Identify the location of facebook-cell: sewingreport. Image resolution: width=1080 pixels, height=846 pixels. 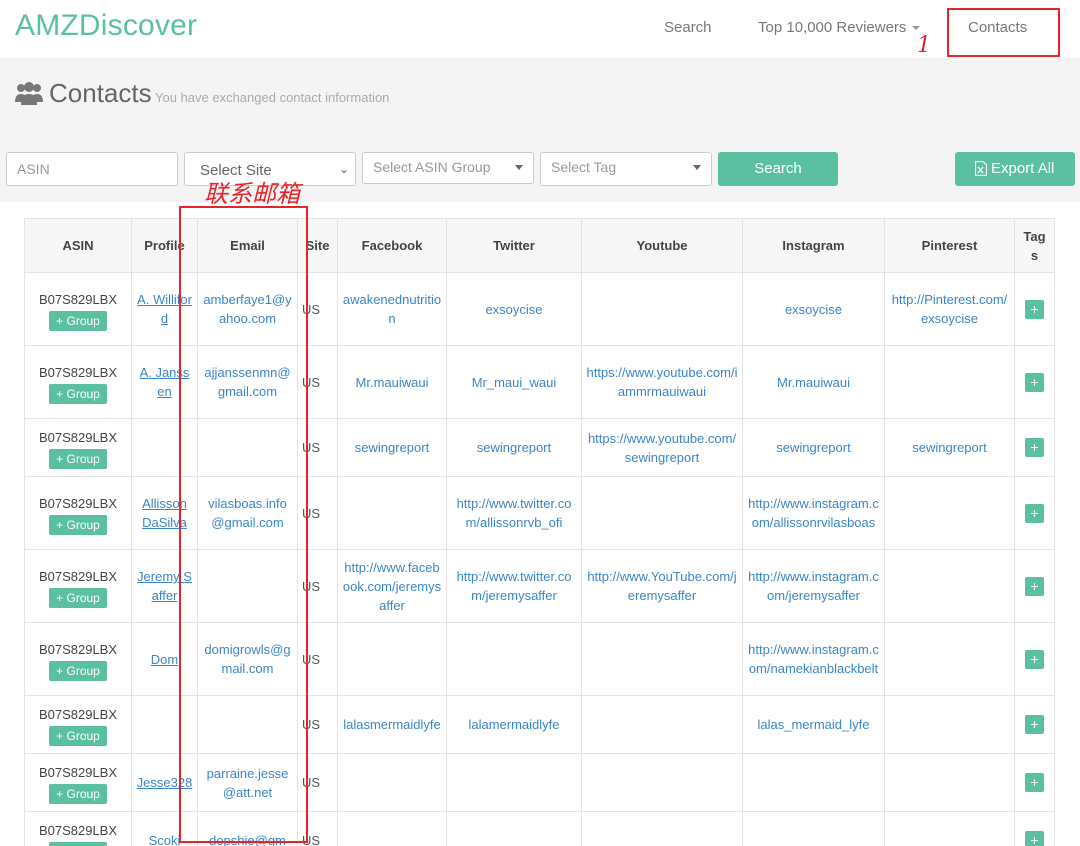
(392, 447).